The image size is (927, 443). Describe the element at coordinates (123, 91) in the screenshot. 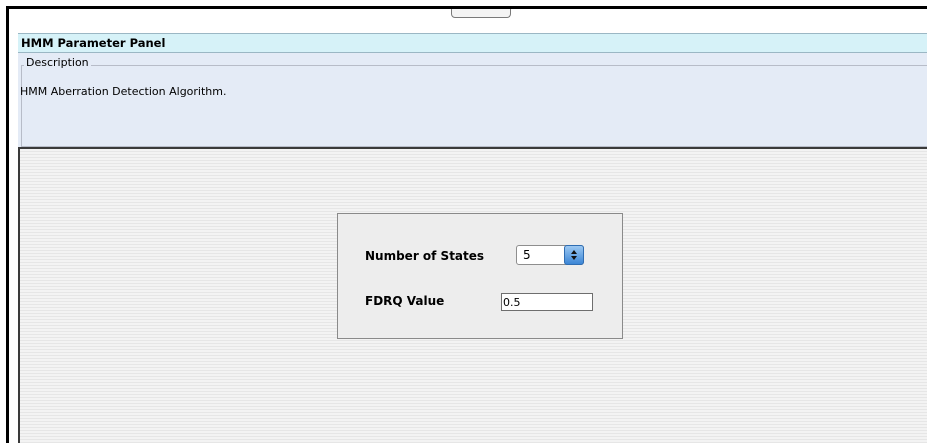

I see `description-text: HMM Aberration Detection Algorithm.` at that location.